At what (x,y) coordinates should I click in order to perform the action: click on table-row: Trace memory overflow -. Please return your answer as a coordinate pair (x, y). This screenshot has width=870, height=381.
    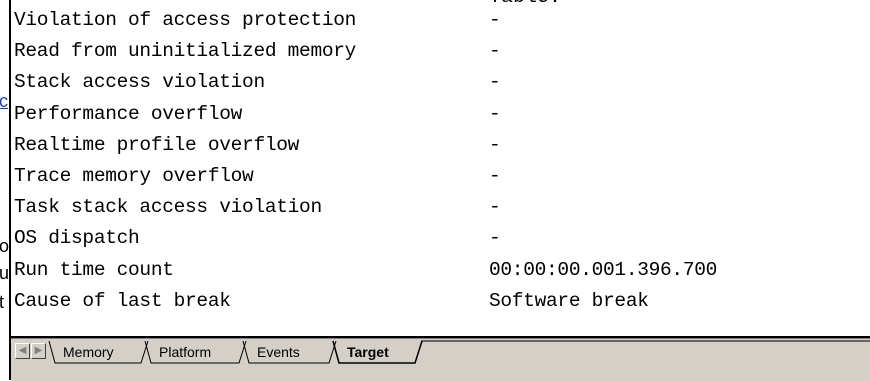
    Looking at the image, I should click on (257, 177).